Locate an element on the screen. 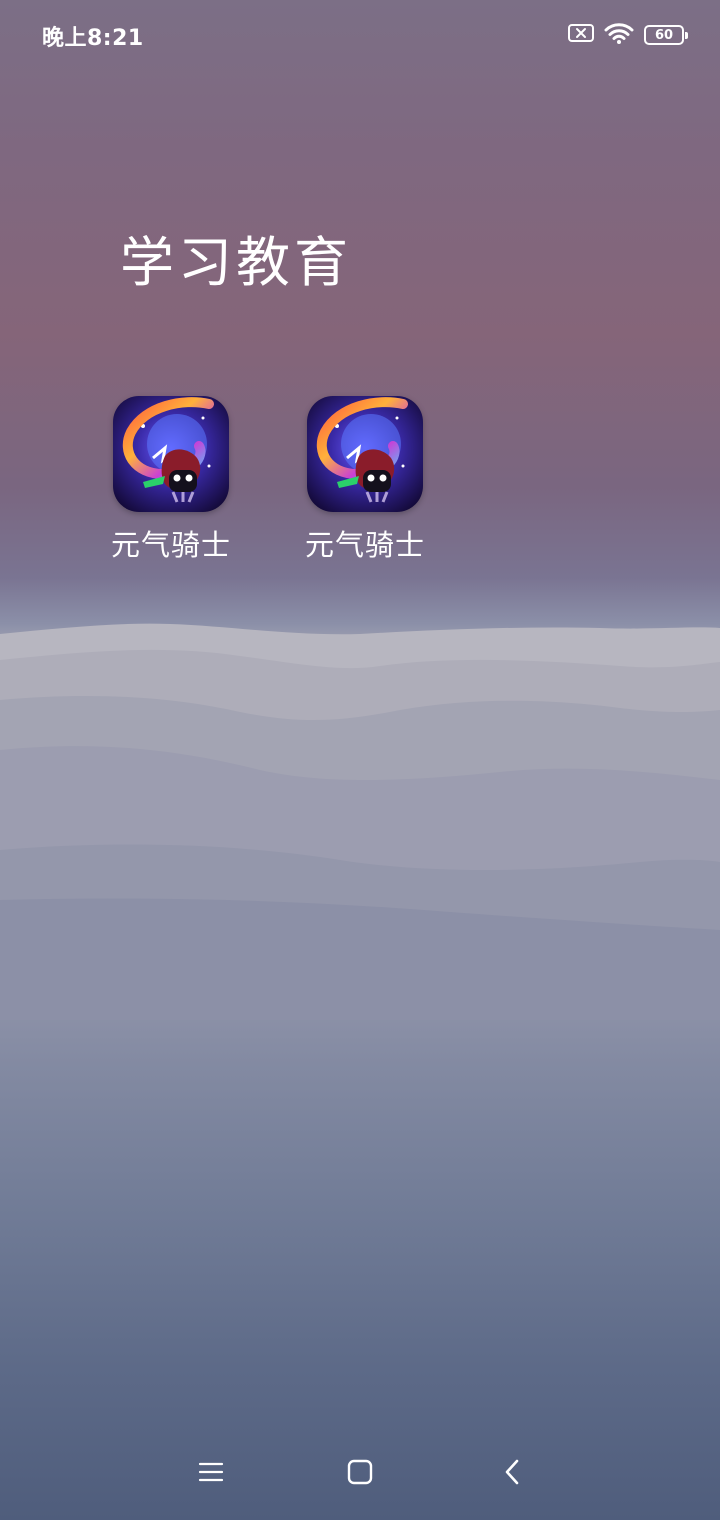  wifi-icon is located at coordinates (619, 35).